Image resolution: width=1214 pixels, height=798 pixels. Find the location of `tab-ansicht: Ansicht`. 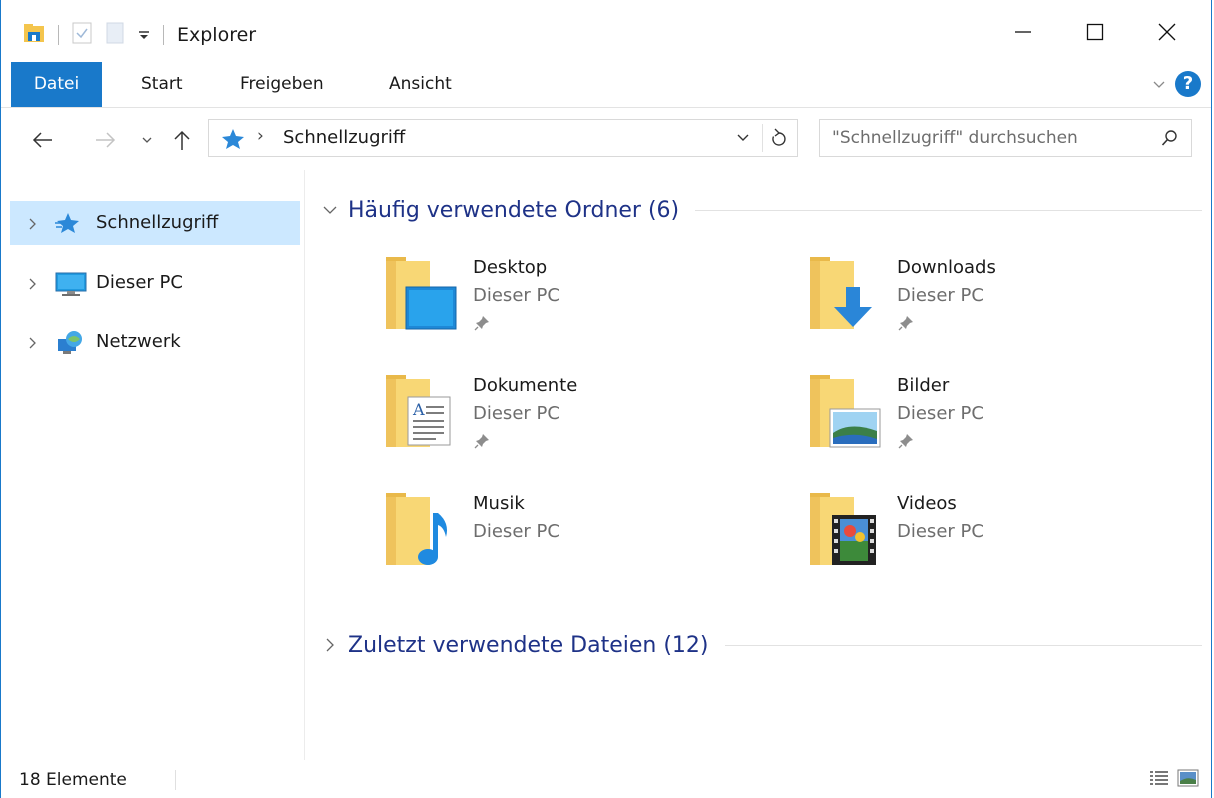

tab-ansicht: Ansicht is located at coordinates (420, 84).